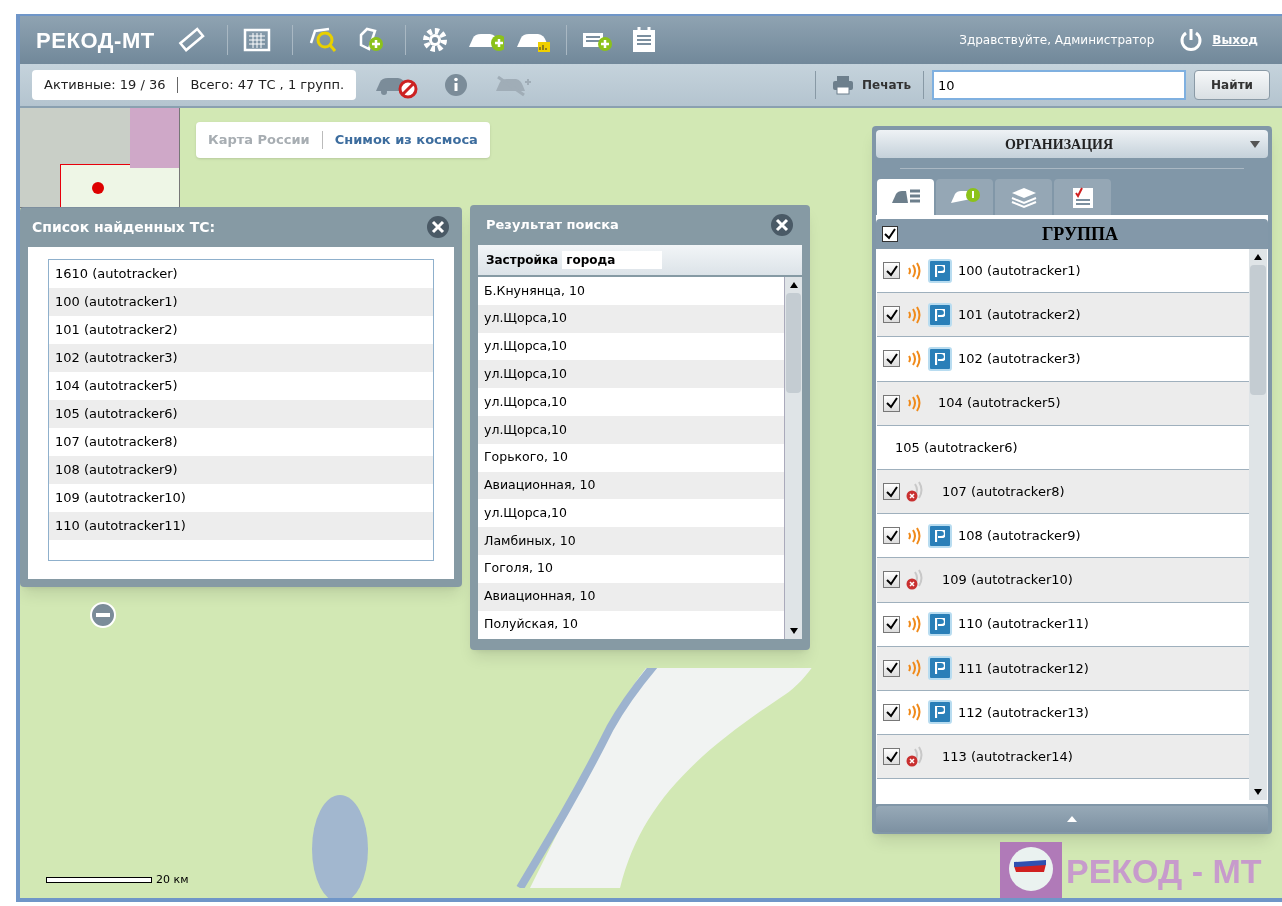 The width and height of the screenshot is (1282, 906). I want to click on vehicle-label: 113 (autotracker14), so click(1007, 756).